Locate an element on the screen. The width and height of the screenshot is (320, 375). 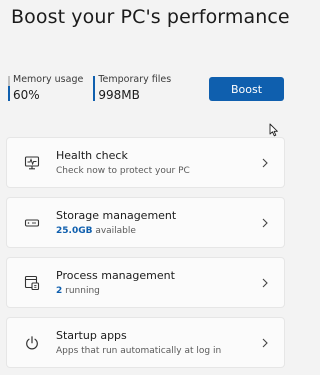
stats-bar: Memory usage 60% Temporary files 998MB is located at coordinates (94, 88).